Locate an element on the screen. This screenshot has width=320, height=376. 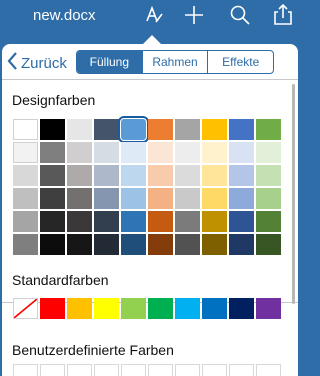
document-title: new.docx is located at coordinates (64, 15).